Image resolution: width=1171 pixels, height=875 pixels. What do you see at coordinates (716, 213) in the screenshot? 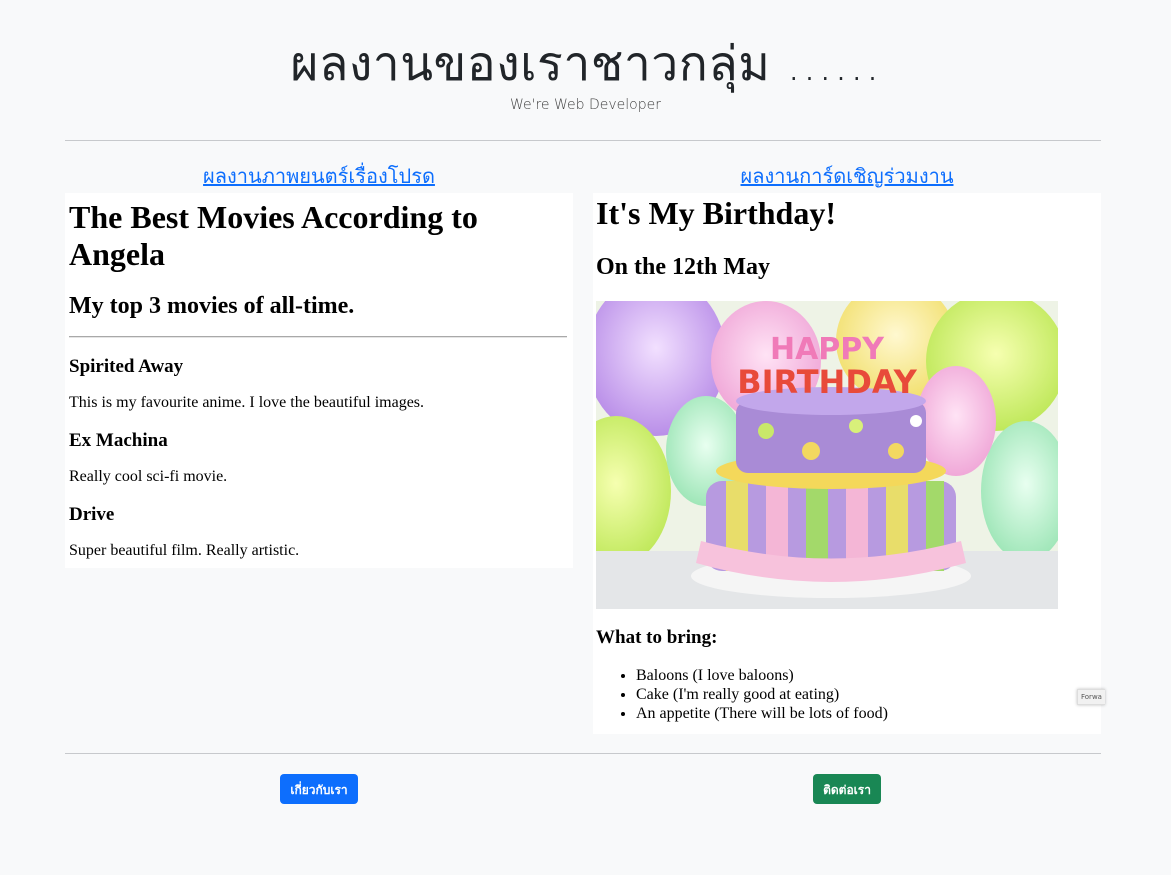
I see `birthday-title: It's My Birthday!` at bounding box center [716, 213].